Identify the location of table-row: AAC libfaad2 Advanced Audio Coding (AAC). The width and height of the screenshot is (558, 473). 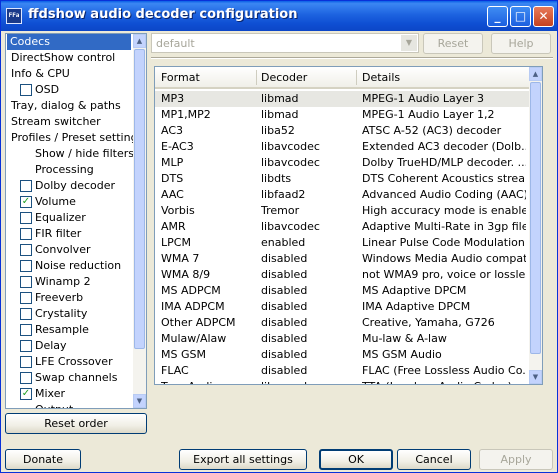
(342, 195).